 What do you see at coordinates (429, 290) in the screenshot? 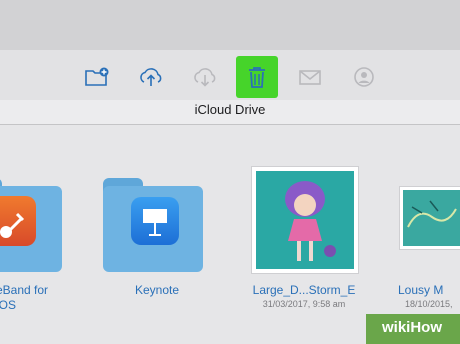
I see `file-label: Lousy M` at bounding box center [429, 290].